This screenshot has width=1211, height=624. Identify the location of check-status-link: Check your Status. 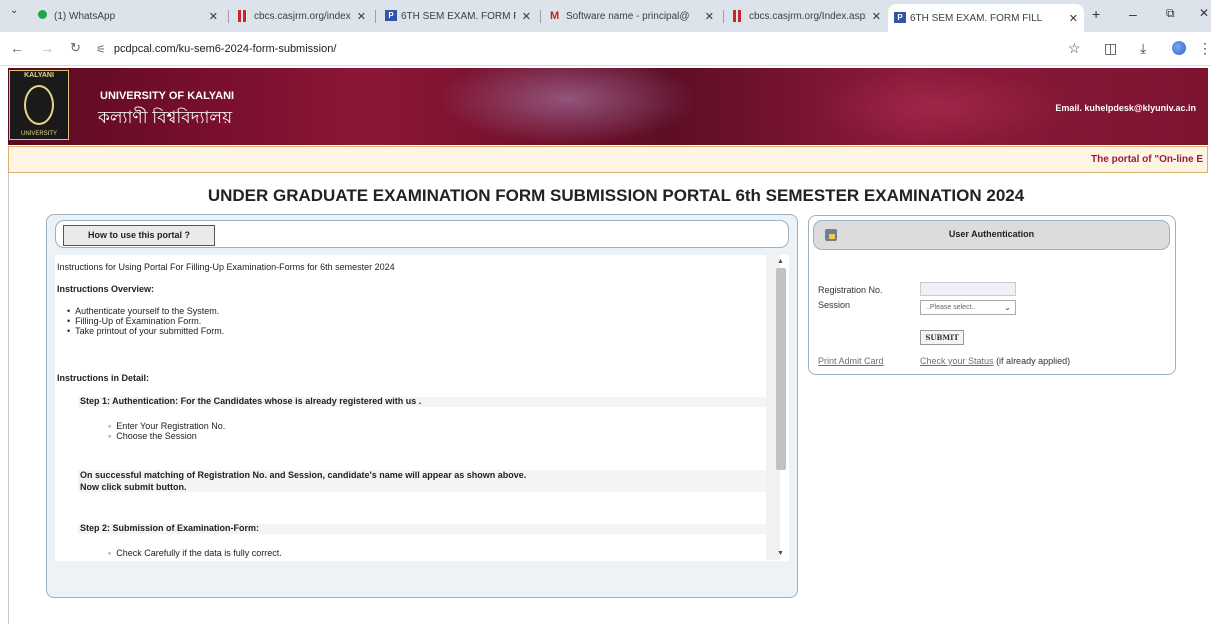
(957, 361).